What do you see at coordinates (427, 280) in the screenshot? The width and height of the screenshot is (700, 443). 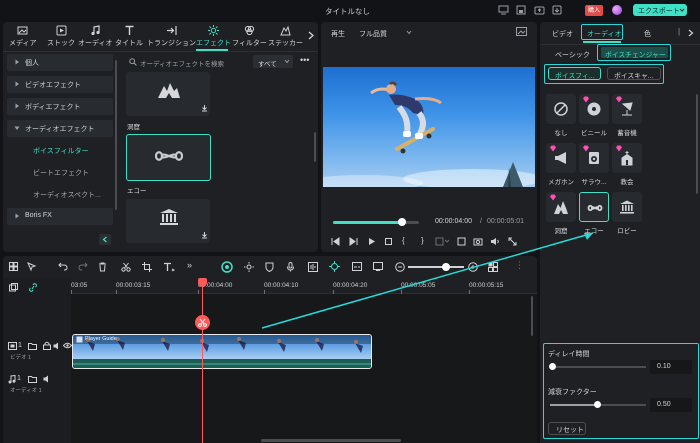 I see `annotation-arrow` at bounding box center [427, 280].